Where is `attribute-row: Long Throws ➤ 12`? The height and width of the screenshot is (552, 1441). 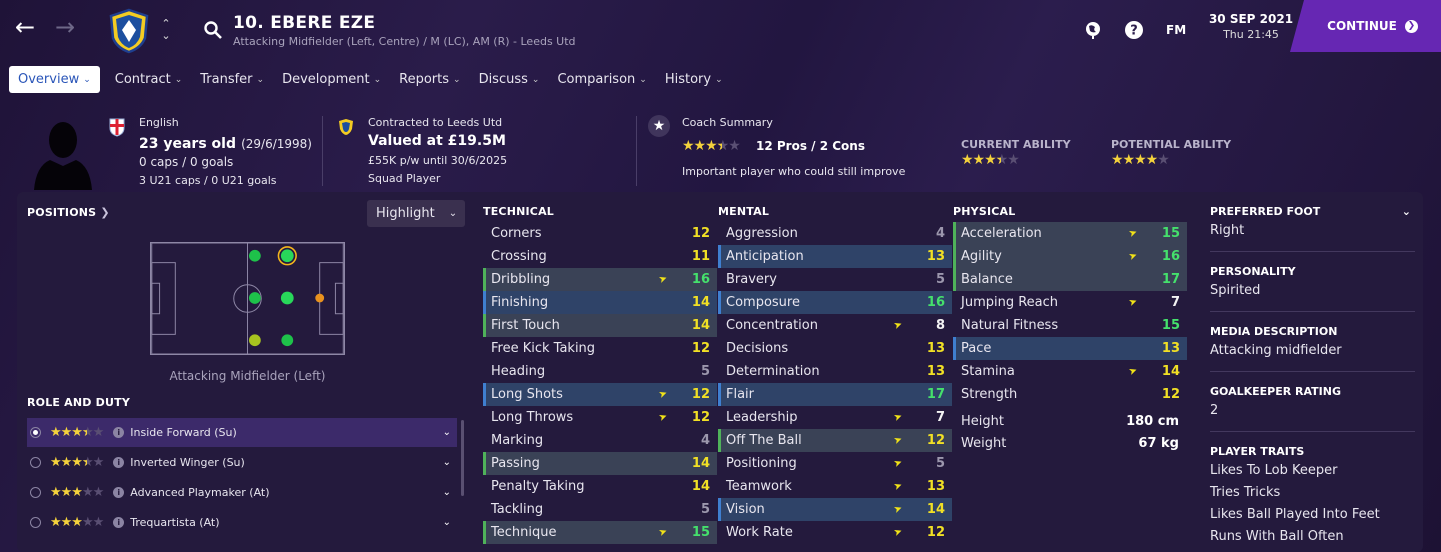 attribute-row: Long Throws ➤ 12 is located at coordinates (600, 417).